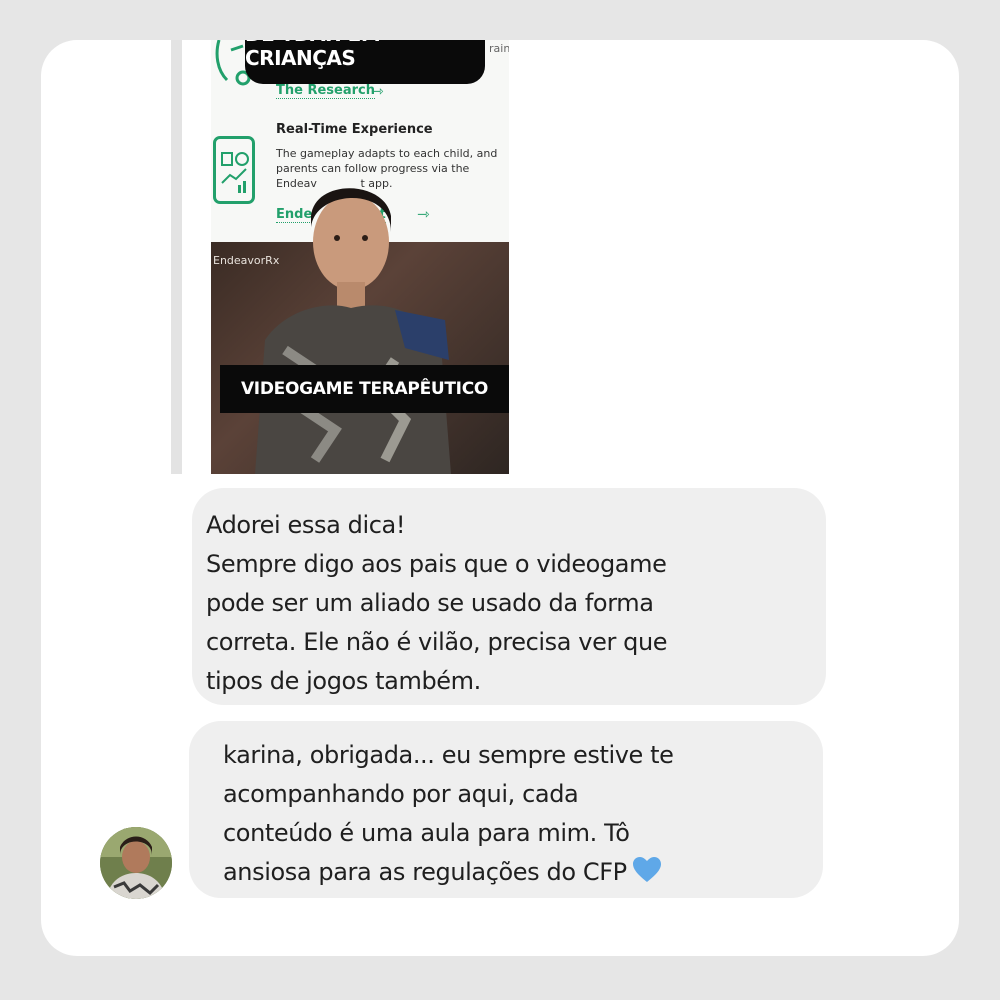 The image size is (1000, 1000). What do you see at coordinates (499, 48) in the screenshot?
I see `cut-off-text: rain` at bounding box center [499, 48].